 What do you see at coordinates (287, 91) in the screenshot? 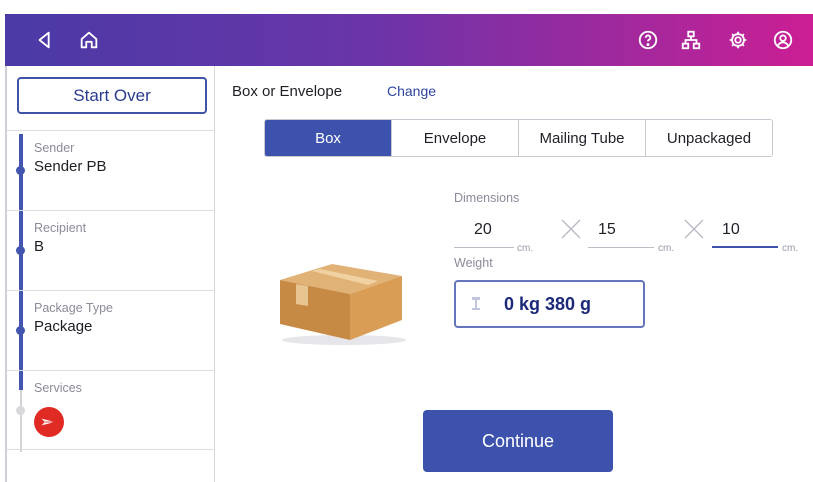
I see `box-or-envelope-label: Box or Envelope` at bounding box center [287, 91].